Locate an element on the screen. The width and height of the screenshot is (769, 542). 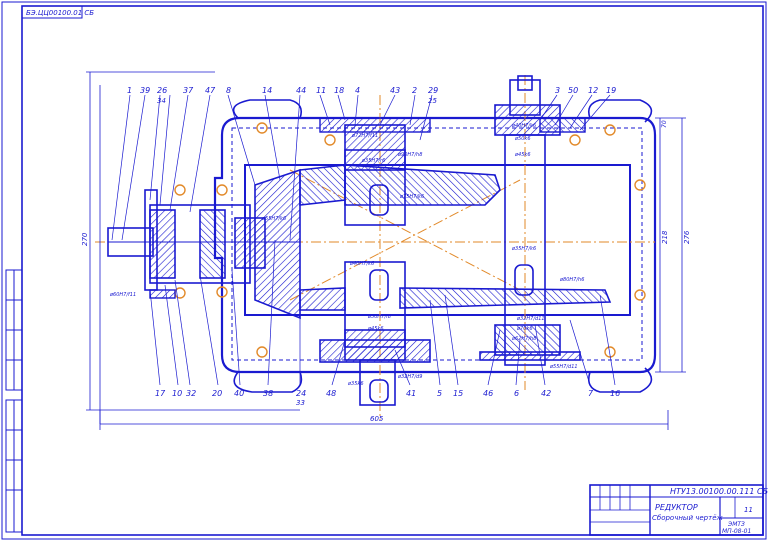
fit-note: ø62H7/h8 is located at coordinates (523, 339).